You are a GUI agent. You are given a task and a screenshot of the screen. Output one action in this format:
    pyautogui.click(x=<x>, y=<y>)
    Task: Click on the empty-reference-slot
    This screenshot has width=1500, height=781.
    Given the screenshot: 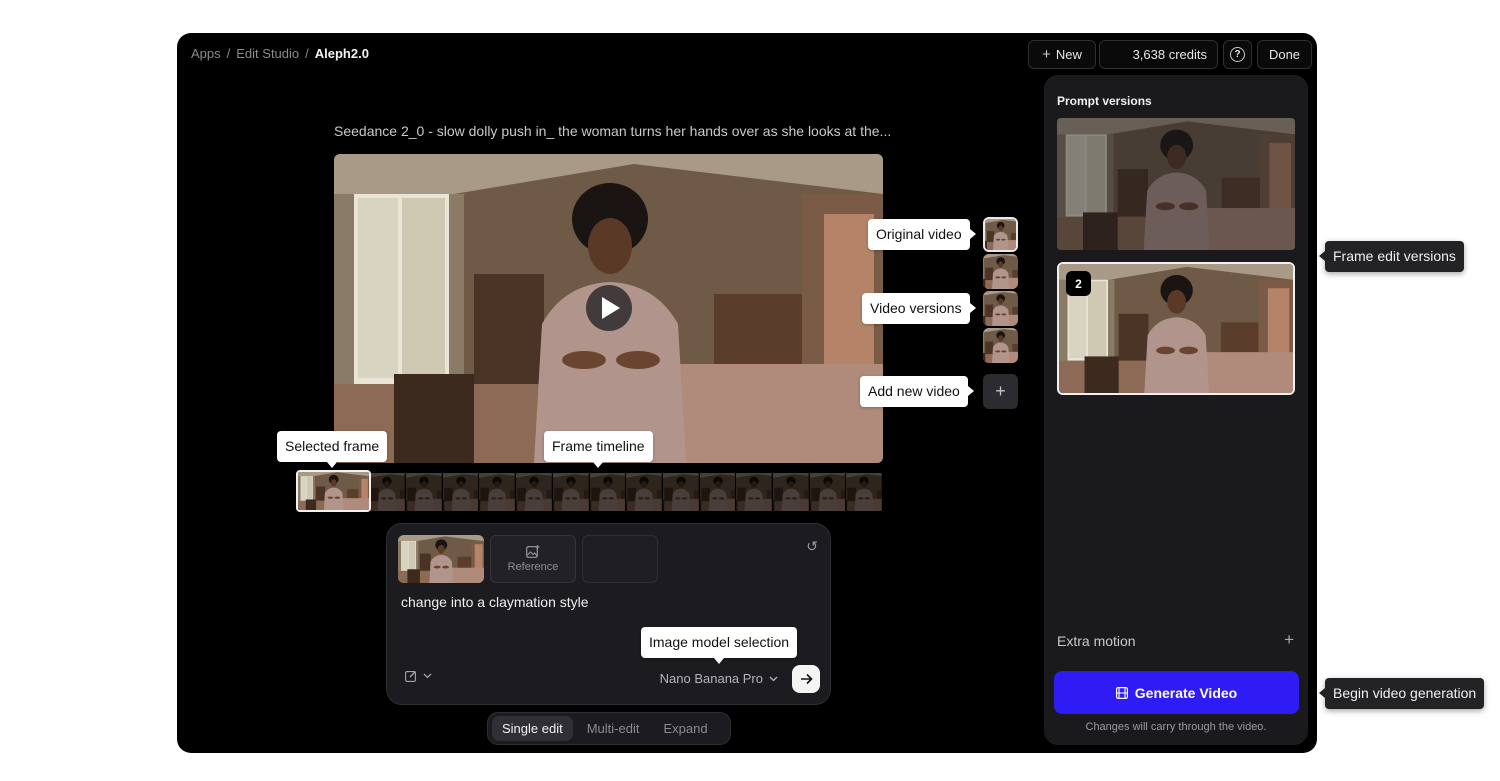 What is the action you would take?
    pyautogui.click(x=620, y=559)
    